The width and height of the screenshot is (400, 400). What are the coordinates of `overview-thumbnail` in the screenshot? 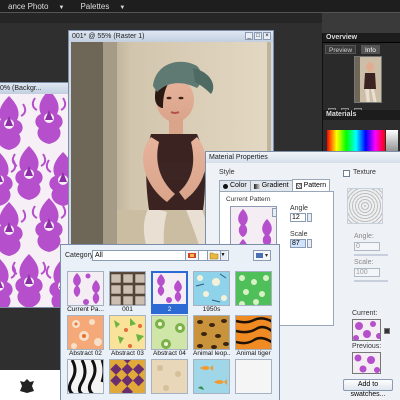 It's located at (368, 79).